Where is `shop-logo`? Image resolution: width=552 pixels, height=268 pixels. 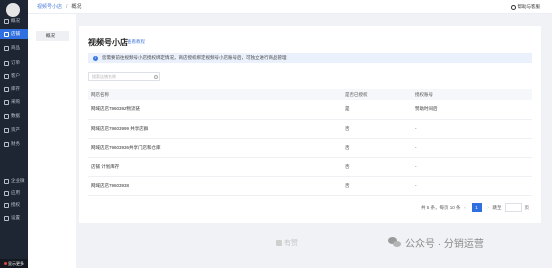
shop-logo is located at coordinates (13, 10).